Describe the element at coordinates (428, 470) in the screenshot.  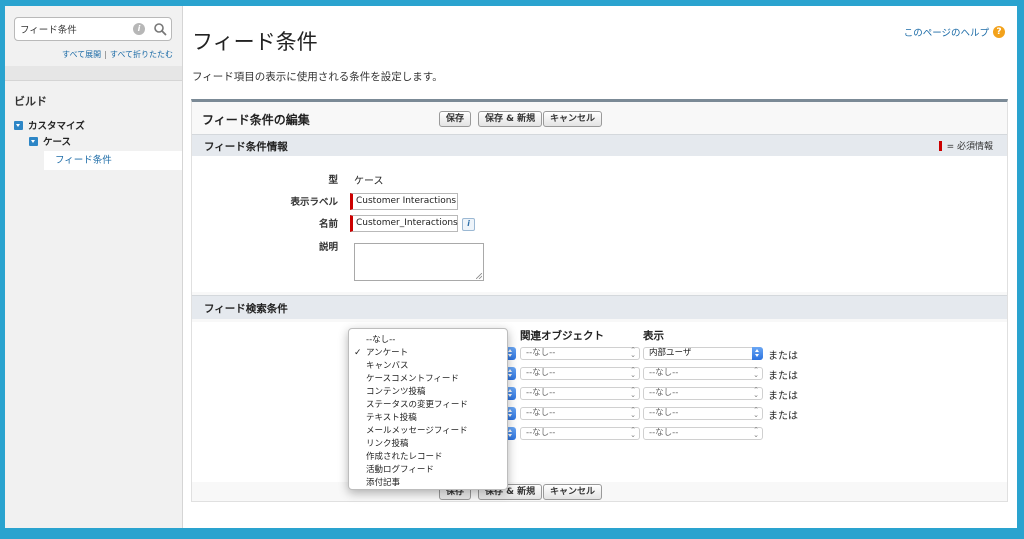
I see `dropdown-item: 活動ログフィード` at that location.